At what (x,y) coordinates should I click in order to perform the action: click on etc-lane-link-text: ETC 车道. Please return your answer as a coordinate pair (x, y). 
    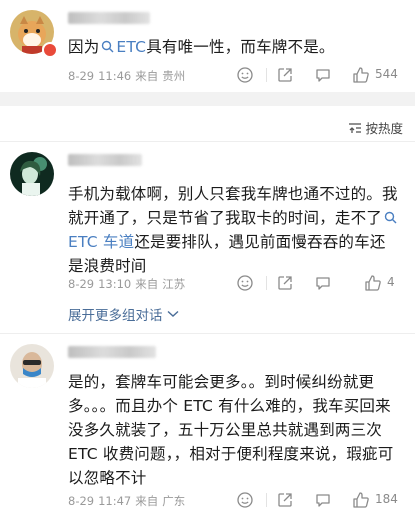
    Looking at the image, I should click on (101, 242).